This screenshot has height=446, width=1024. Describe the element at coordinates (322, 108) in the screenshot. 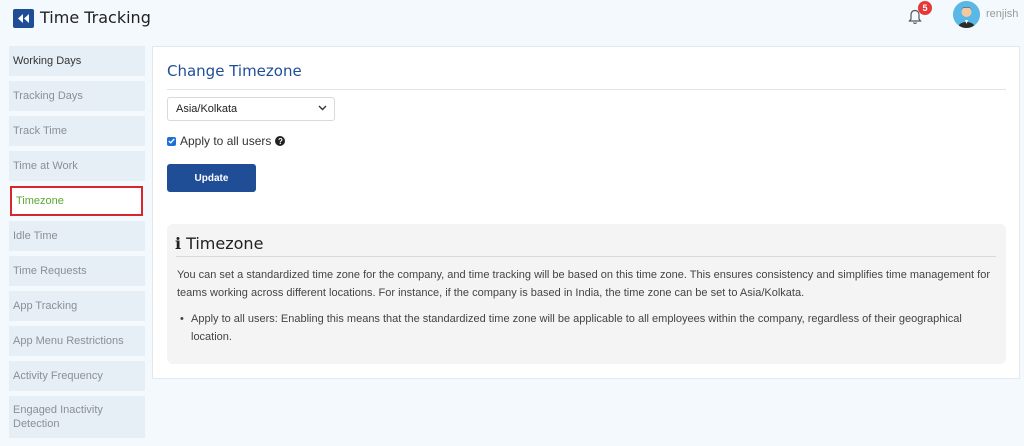

I see `chevron-down-icon` at that location.